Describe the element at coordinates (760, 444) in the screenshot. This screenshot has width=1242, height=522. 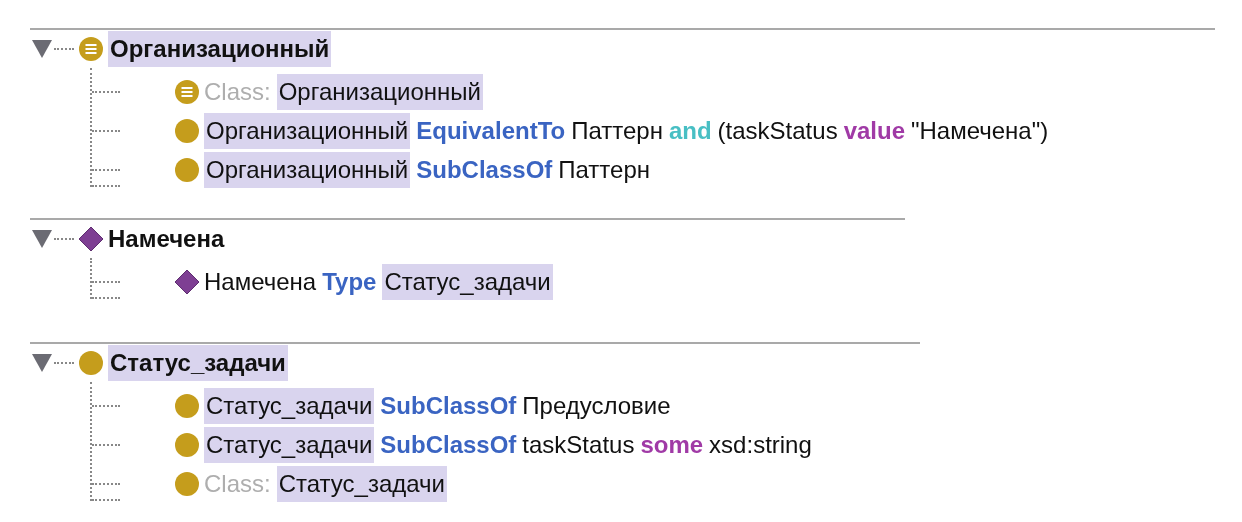
I see `expression-text: xsd:string` at that location.